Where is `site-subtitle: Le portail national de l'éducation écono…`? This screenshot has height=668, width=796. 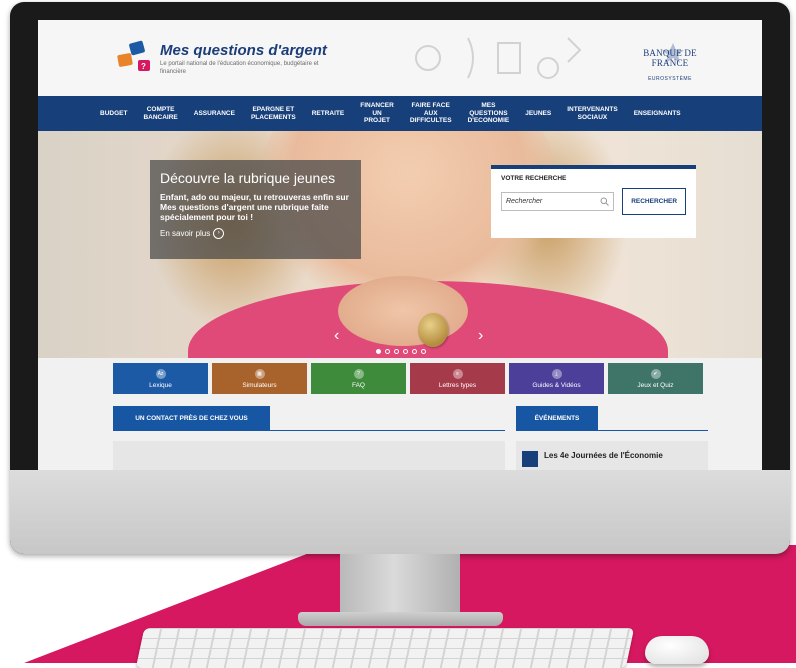
site-subtitle: Le portail national de l'éducation écono… is located at coordinates (239, 68).